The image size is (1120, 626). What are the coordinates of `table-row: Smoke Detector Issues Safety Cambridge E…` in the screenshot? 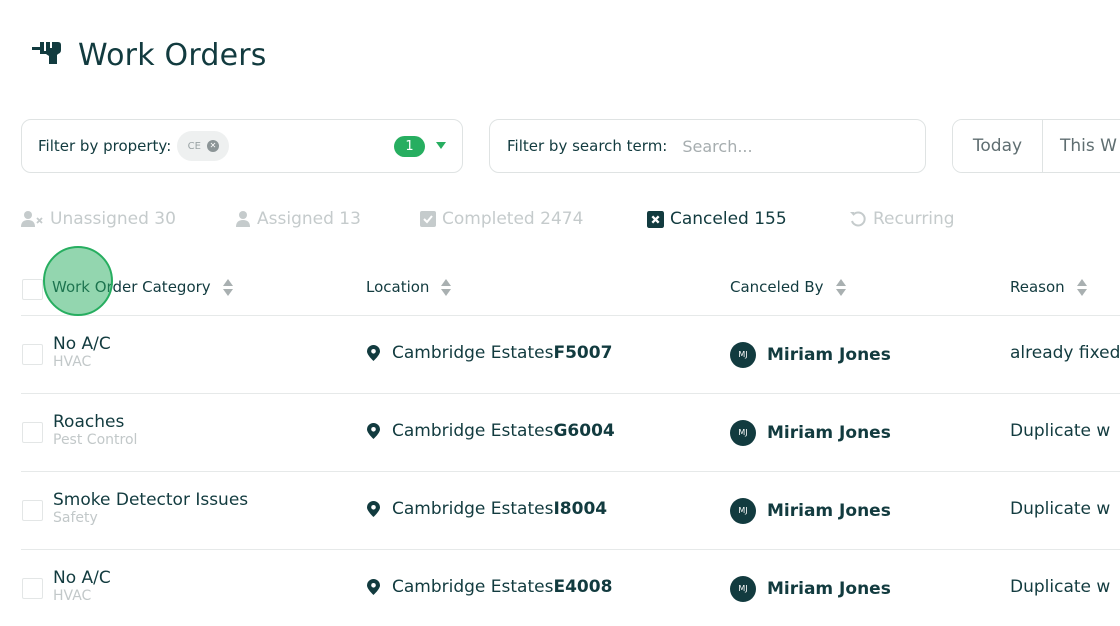 It's located at (570, 511).